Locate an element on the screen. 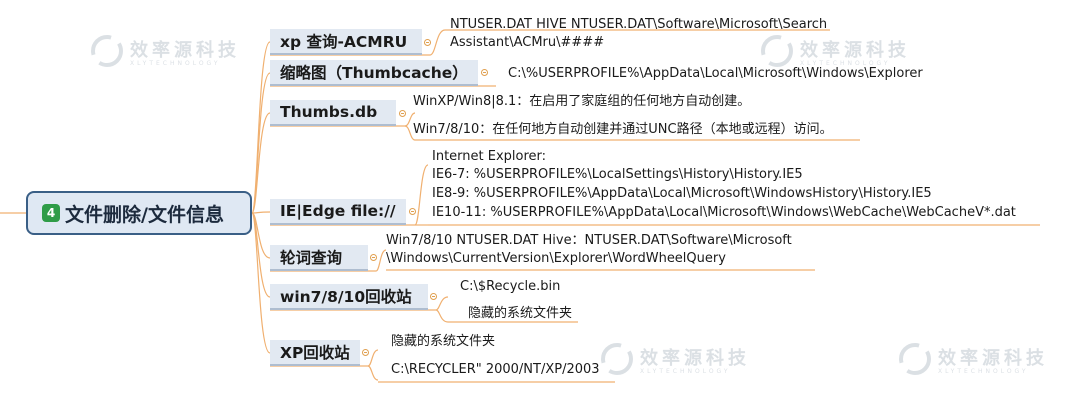 The height and width of the screenshot is (401, 1080). branch-label: IE|Edge file:// is located at coordinates (338, 211).